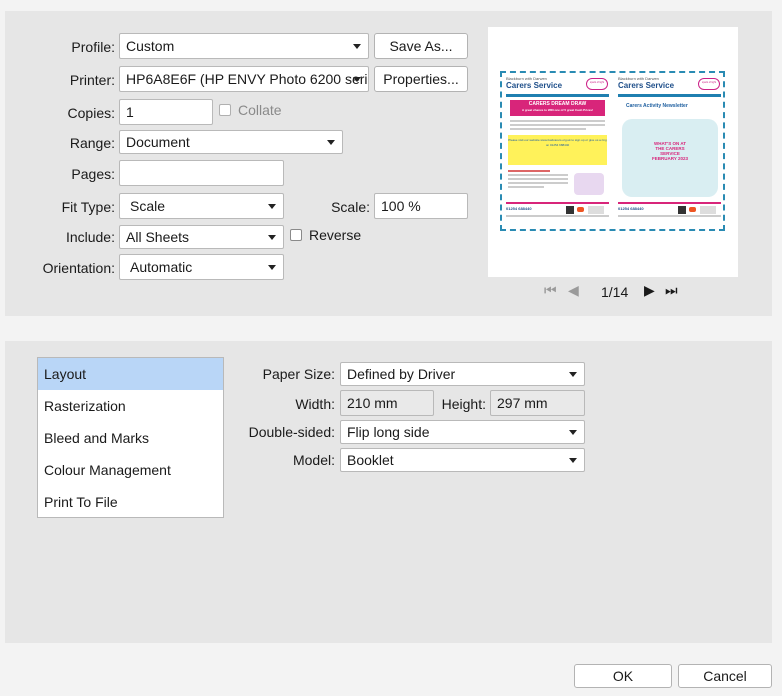 This screenshot has width=782, height=696. I want to click on range-select: Document, so click(231, 142).